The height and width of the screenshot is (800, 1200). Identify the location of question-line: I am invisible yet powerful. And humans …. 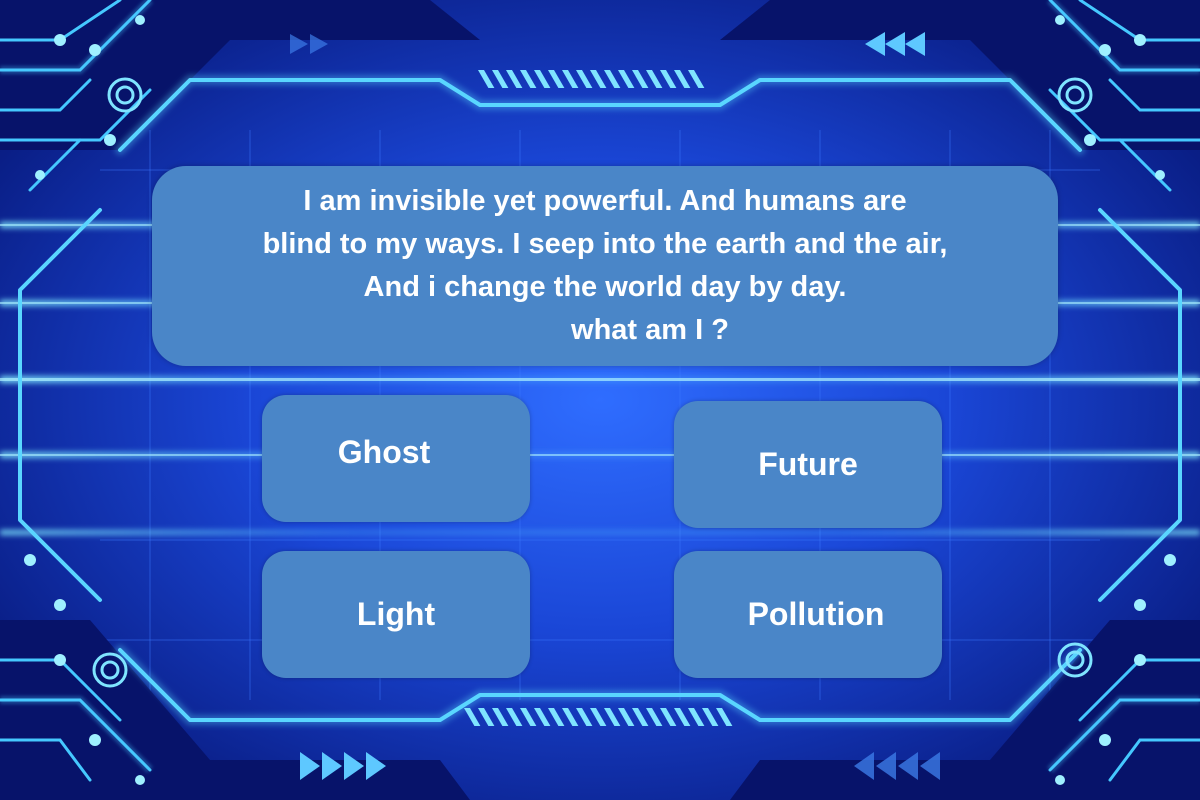
(605, 201).